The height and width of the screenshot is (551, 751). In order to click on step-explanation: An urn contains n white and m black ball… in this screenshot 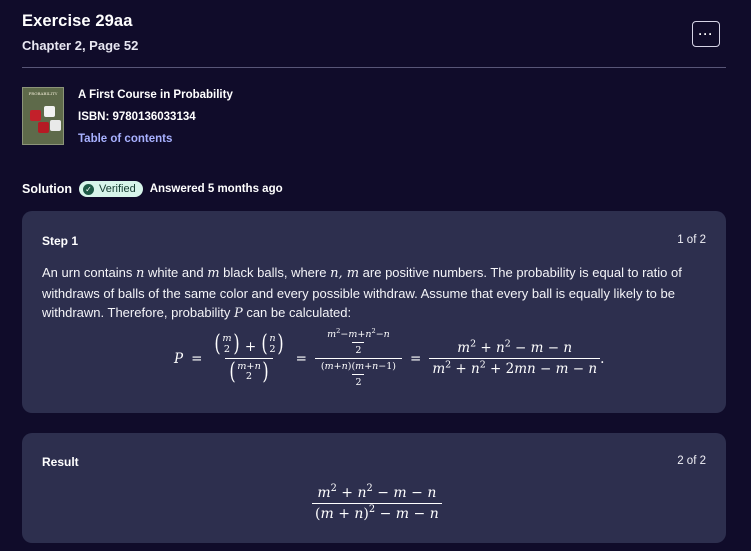, I will do `click(362, 293)`.